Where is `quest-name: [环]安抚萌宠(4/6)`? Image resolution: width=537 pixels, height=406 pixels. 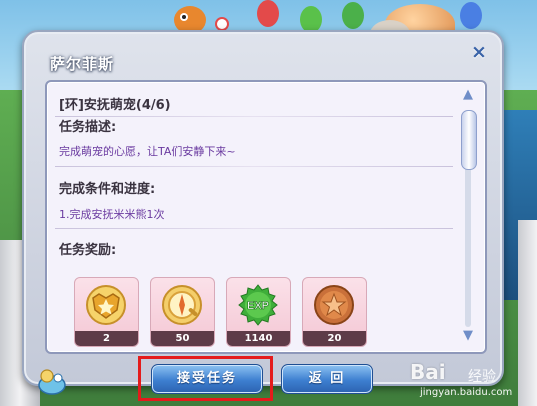
quest-name: [环]安抚萌宠(4/6) is located at coordinates (115, 105).